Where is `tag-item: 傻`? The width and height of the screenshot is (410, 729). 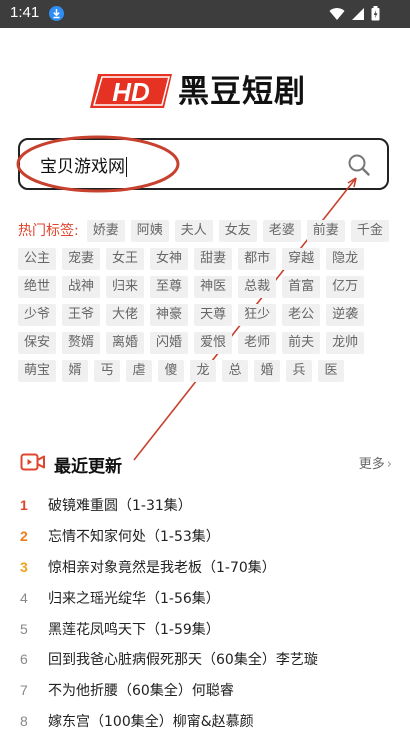 tag-item: 傻 is located at coordinates (171, 371).